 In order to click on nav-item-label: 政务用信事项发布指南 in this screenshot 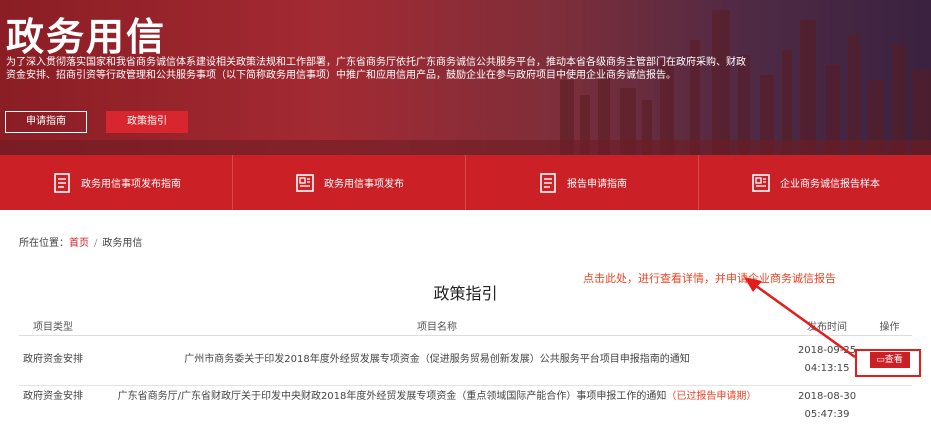, I will do `click(131, 184)`.